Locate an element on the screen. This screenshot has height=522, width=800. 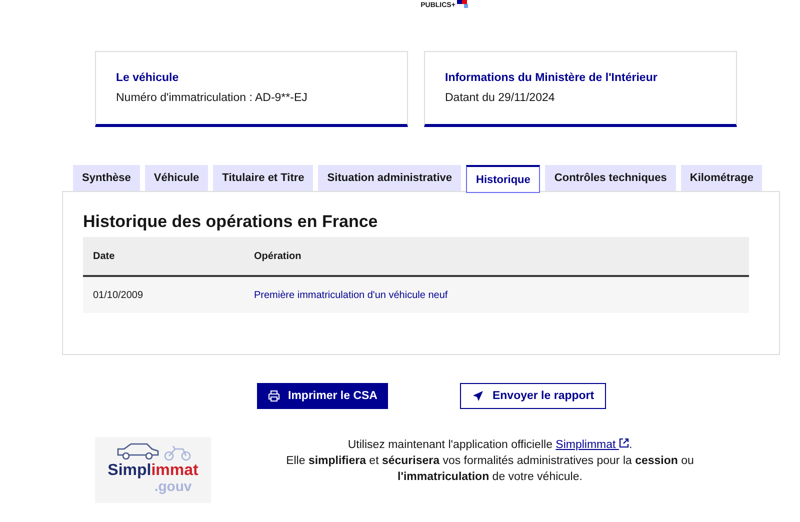
print-button: Imprimer le CSA is located at coordinates (322, 396).